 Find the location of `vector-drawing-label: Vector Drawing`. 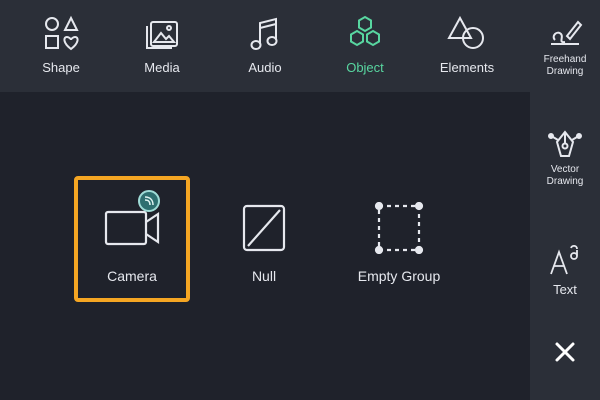

vector-drawing-label: Vector Drawing is located at coordinates (565, 175).